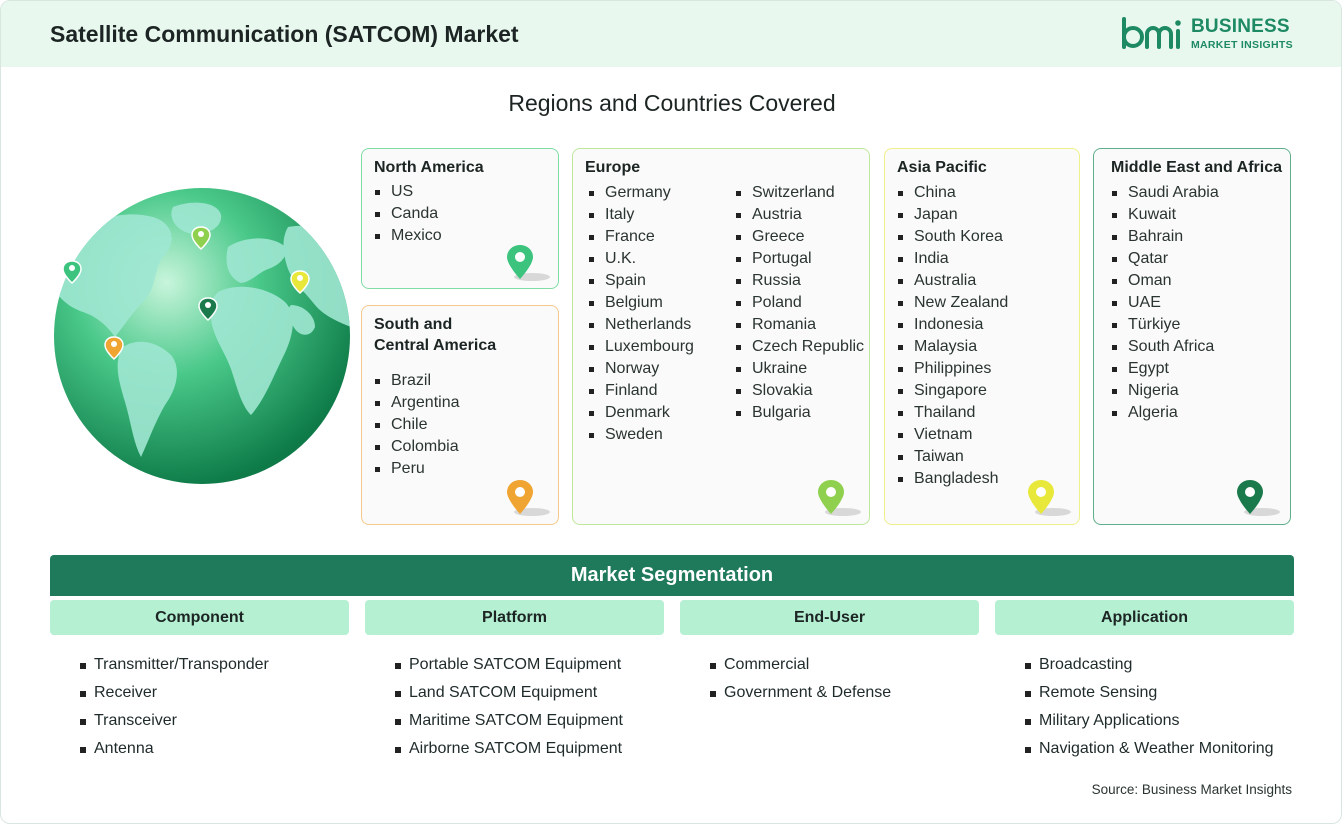  Describe the element at coordinates (952, 457) in the screenshot. I see `list-item: Taiwan` at that location.